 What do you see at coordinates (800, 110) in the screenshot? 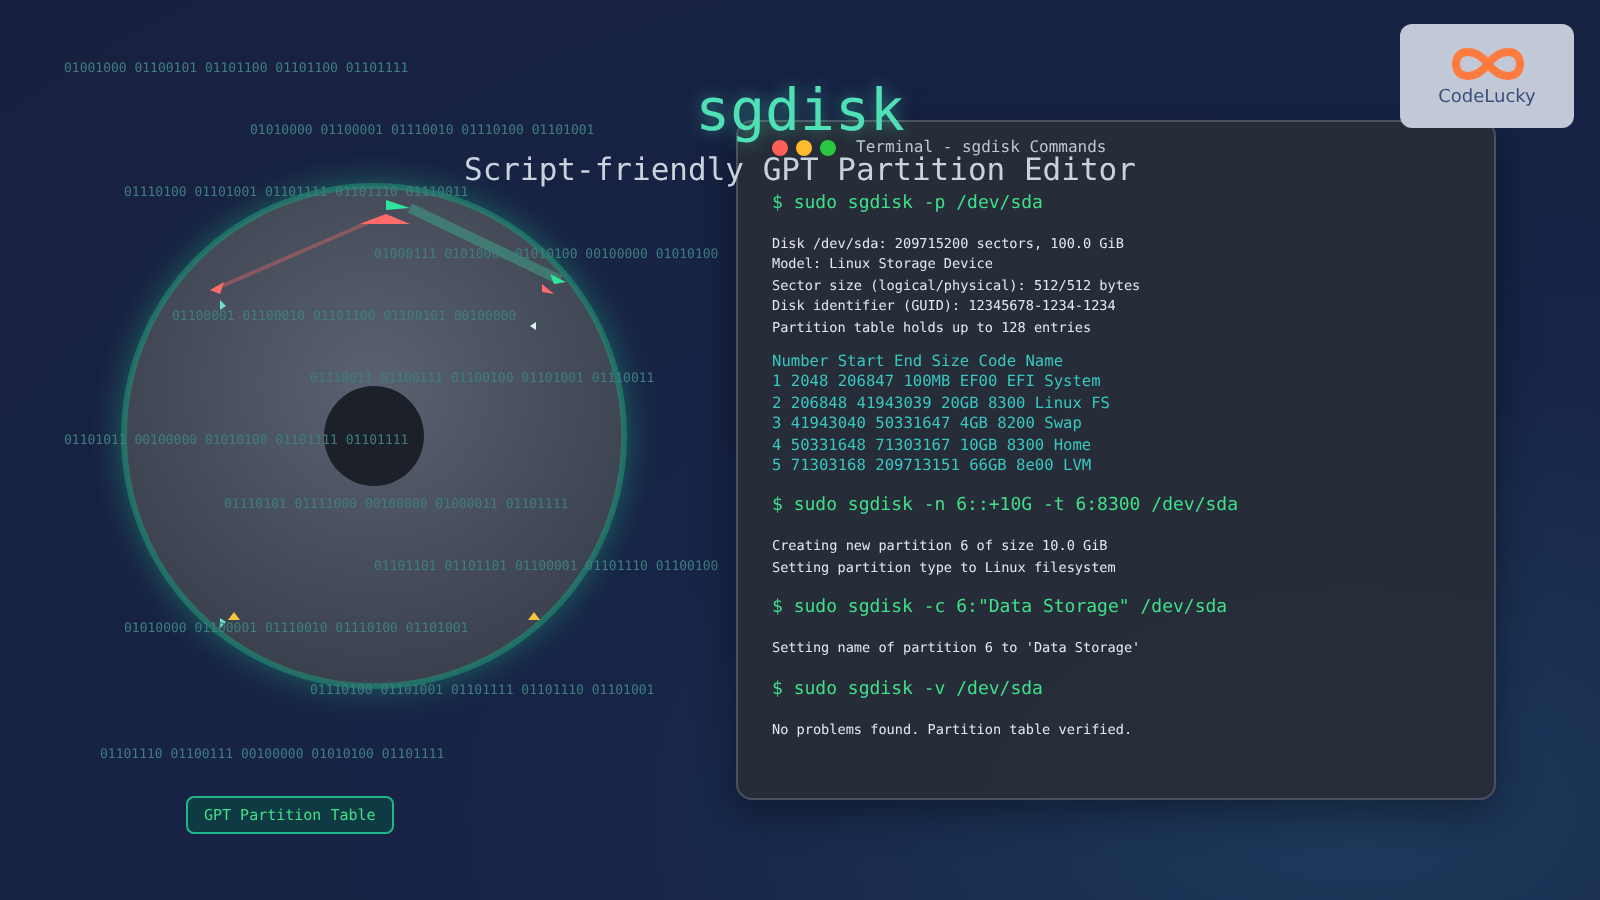
I see `page-title: sgdisk` at bounding box center [800, 110].